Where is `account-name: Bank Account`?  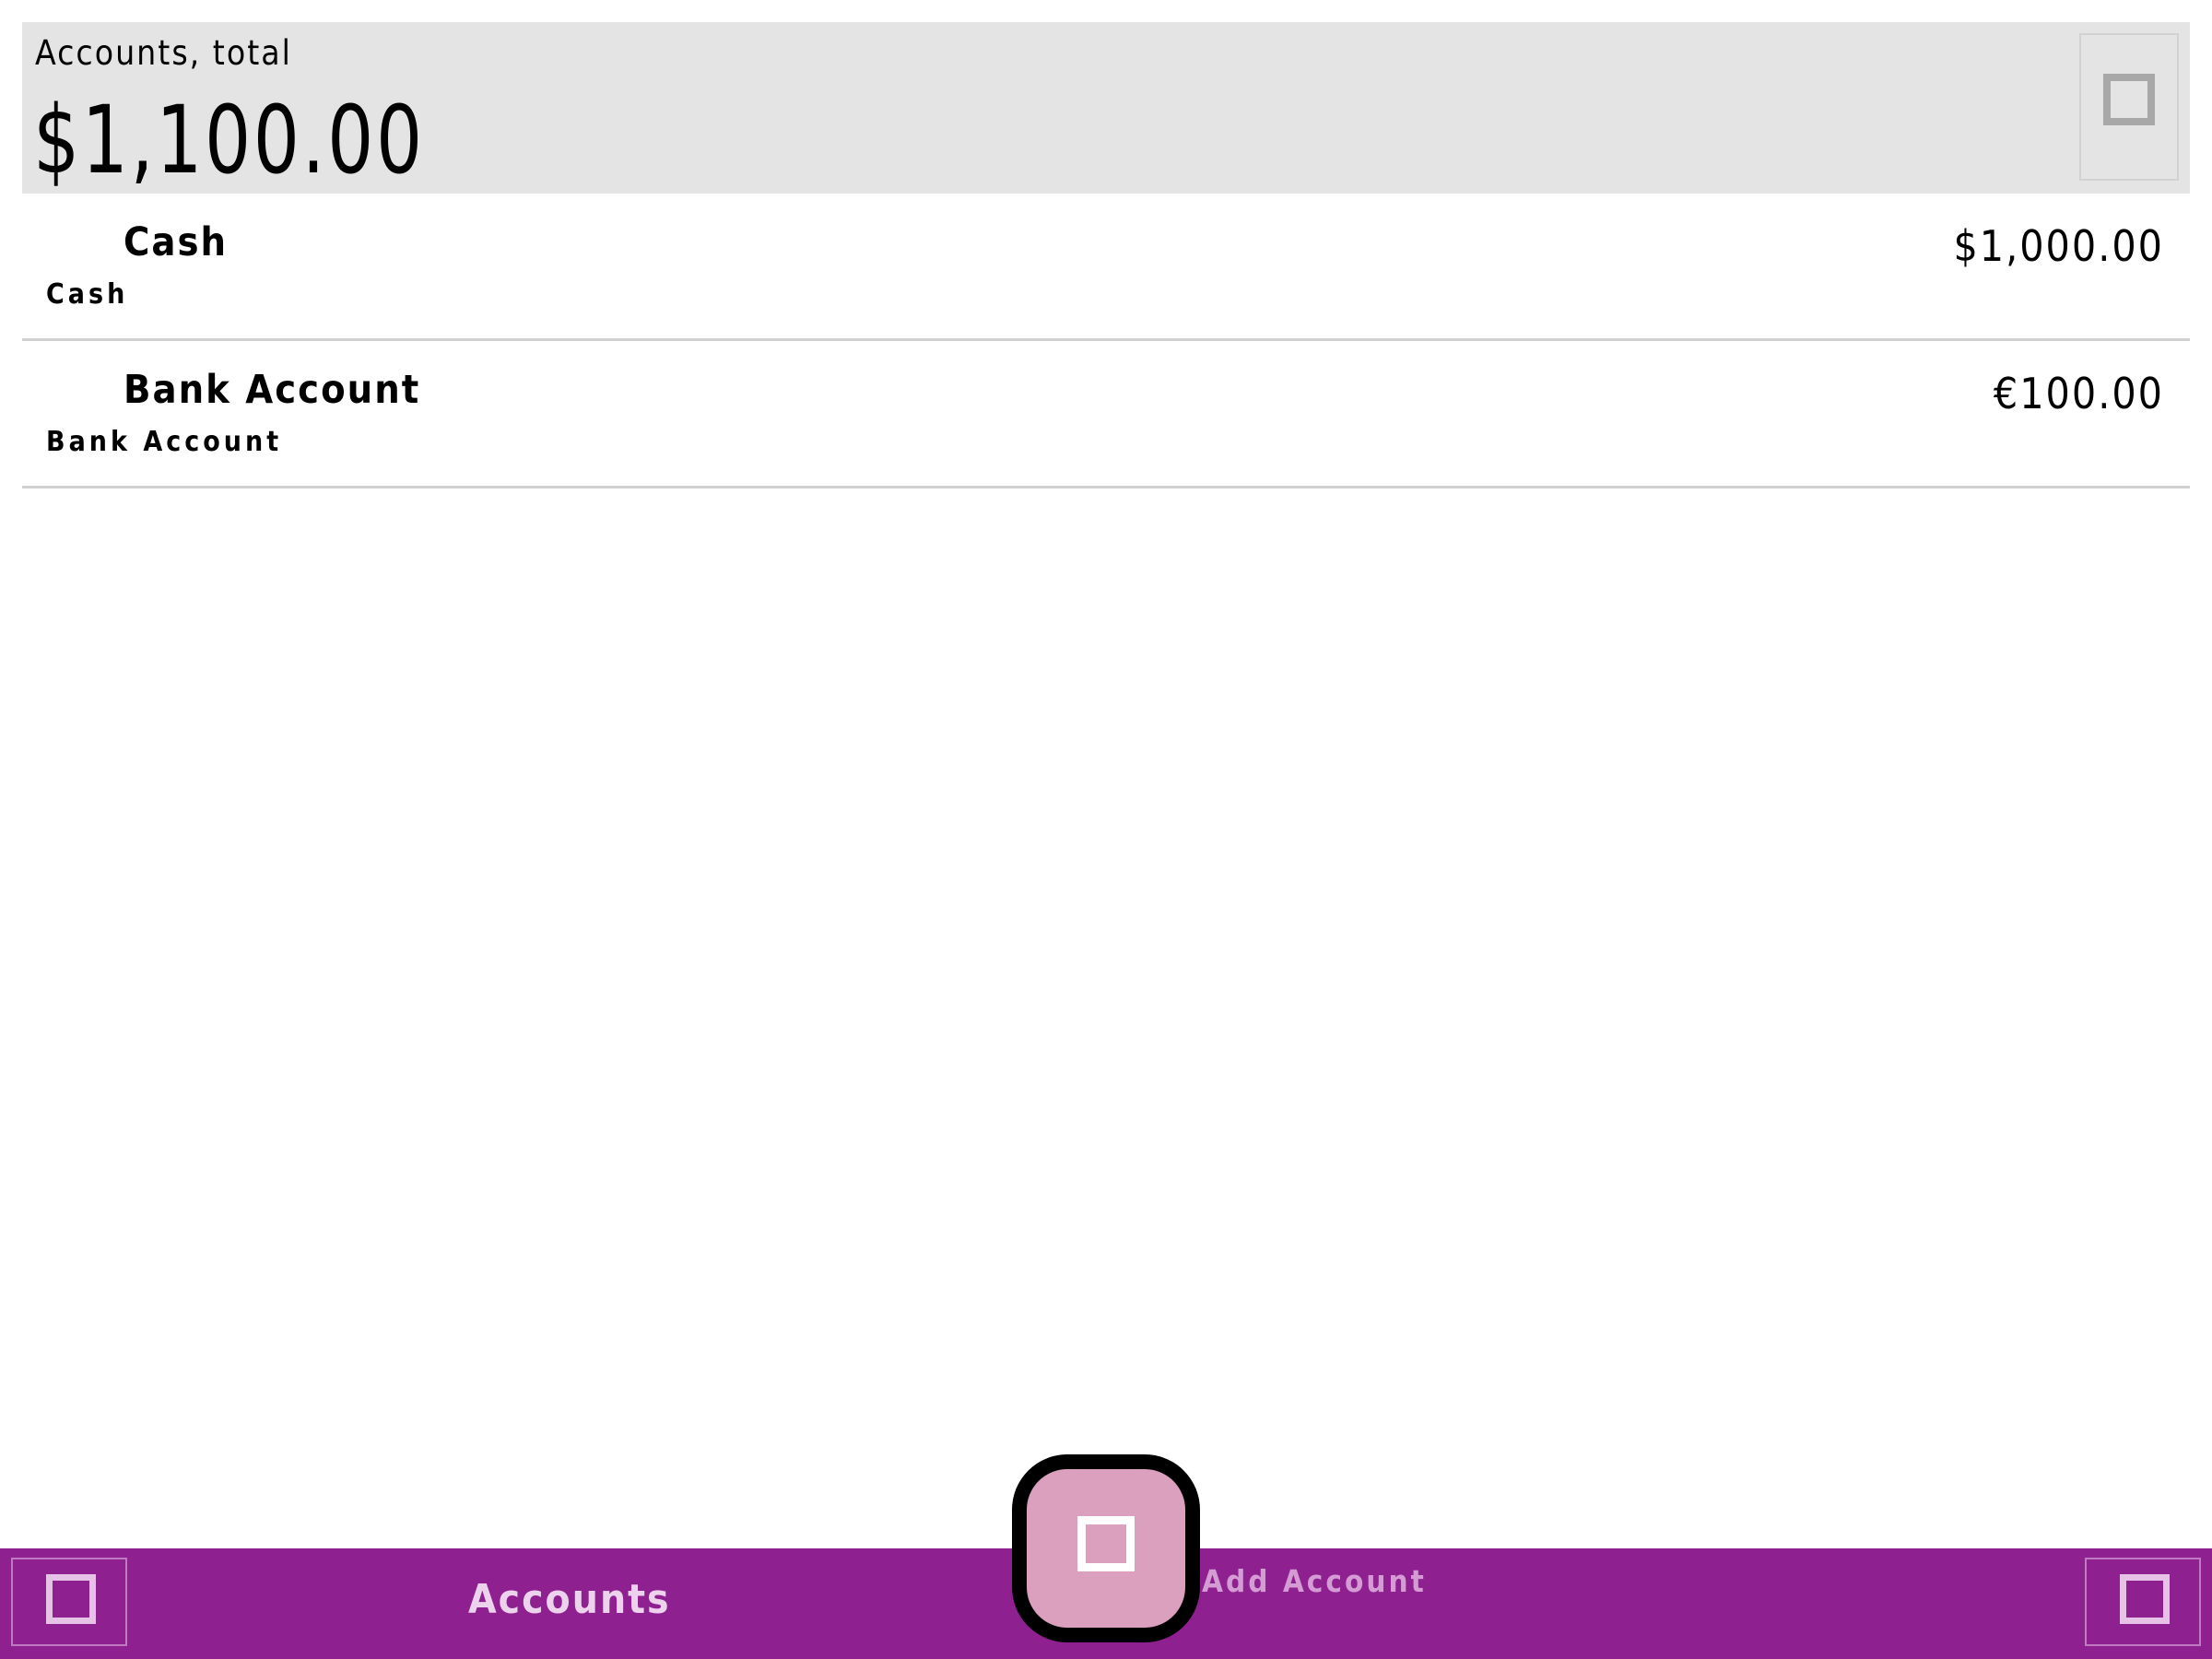
account-name: Bank Account is located at coordinates (272, 390).